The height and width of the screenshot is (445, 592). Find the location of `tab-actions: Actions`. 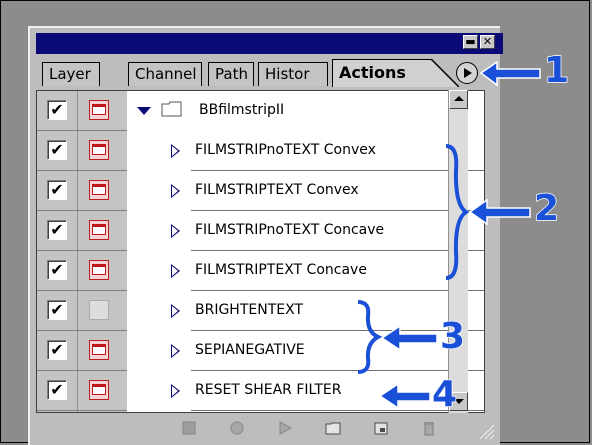

tab-actions: Actions is located at coordinates (378, 73).